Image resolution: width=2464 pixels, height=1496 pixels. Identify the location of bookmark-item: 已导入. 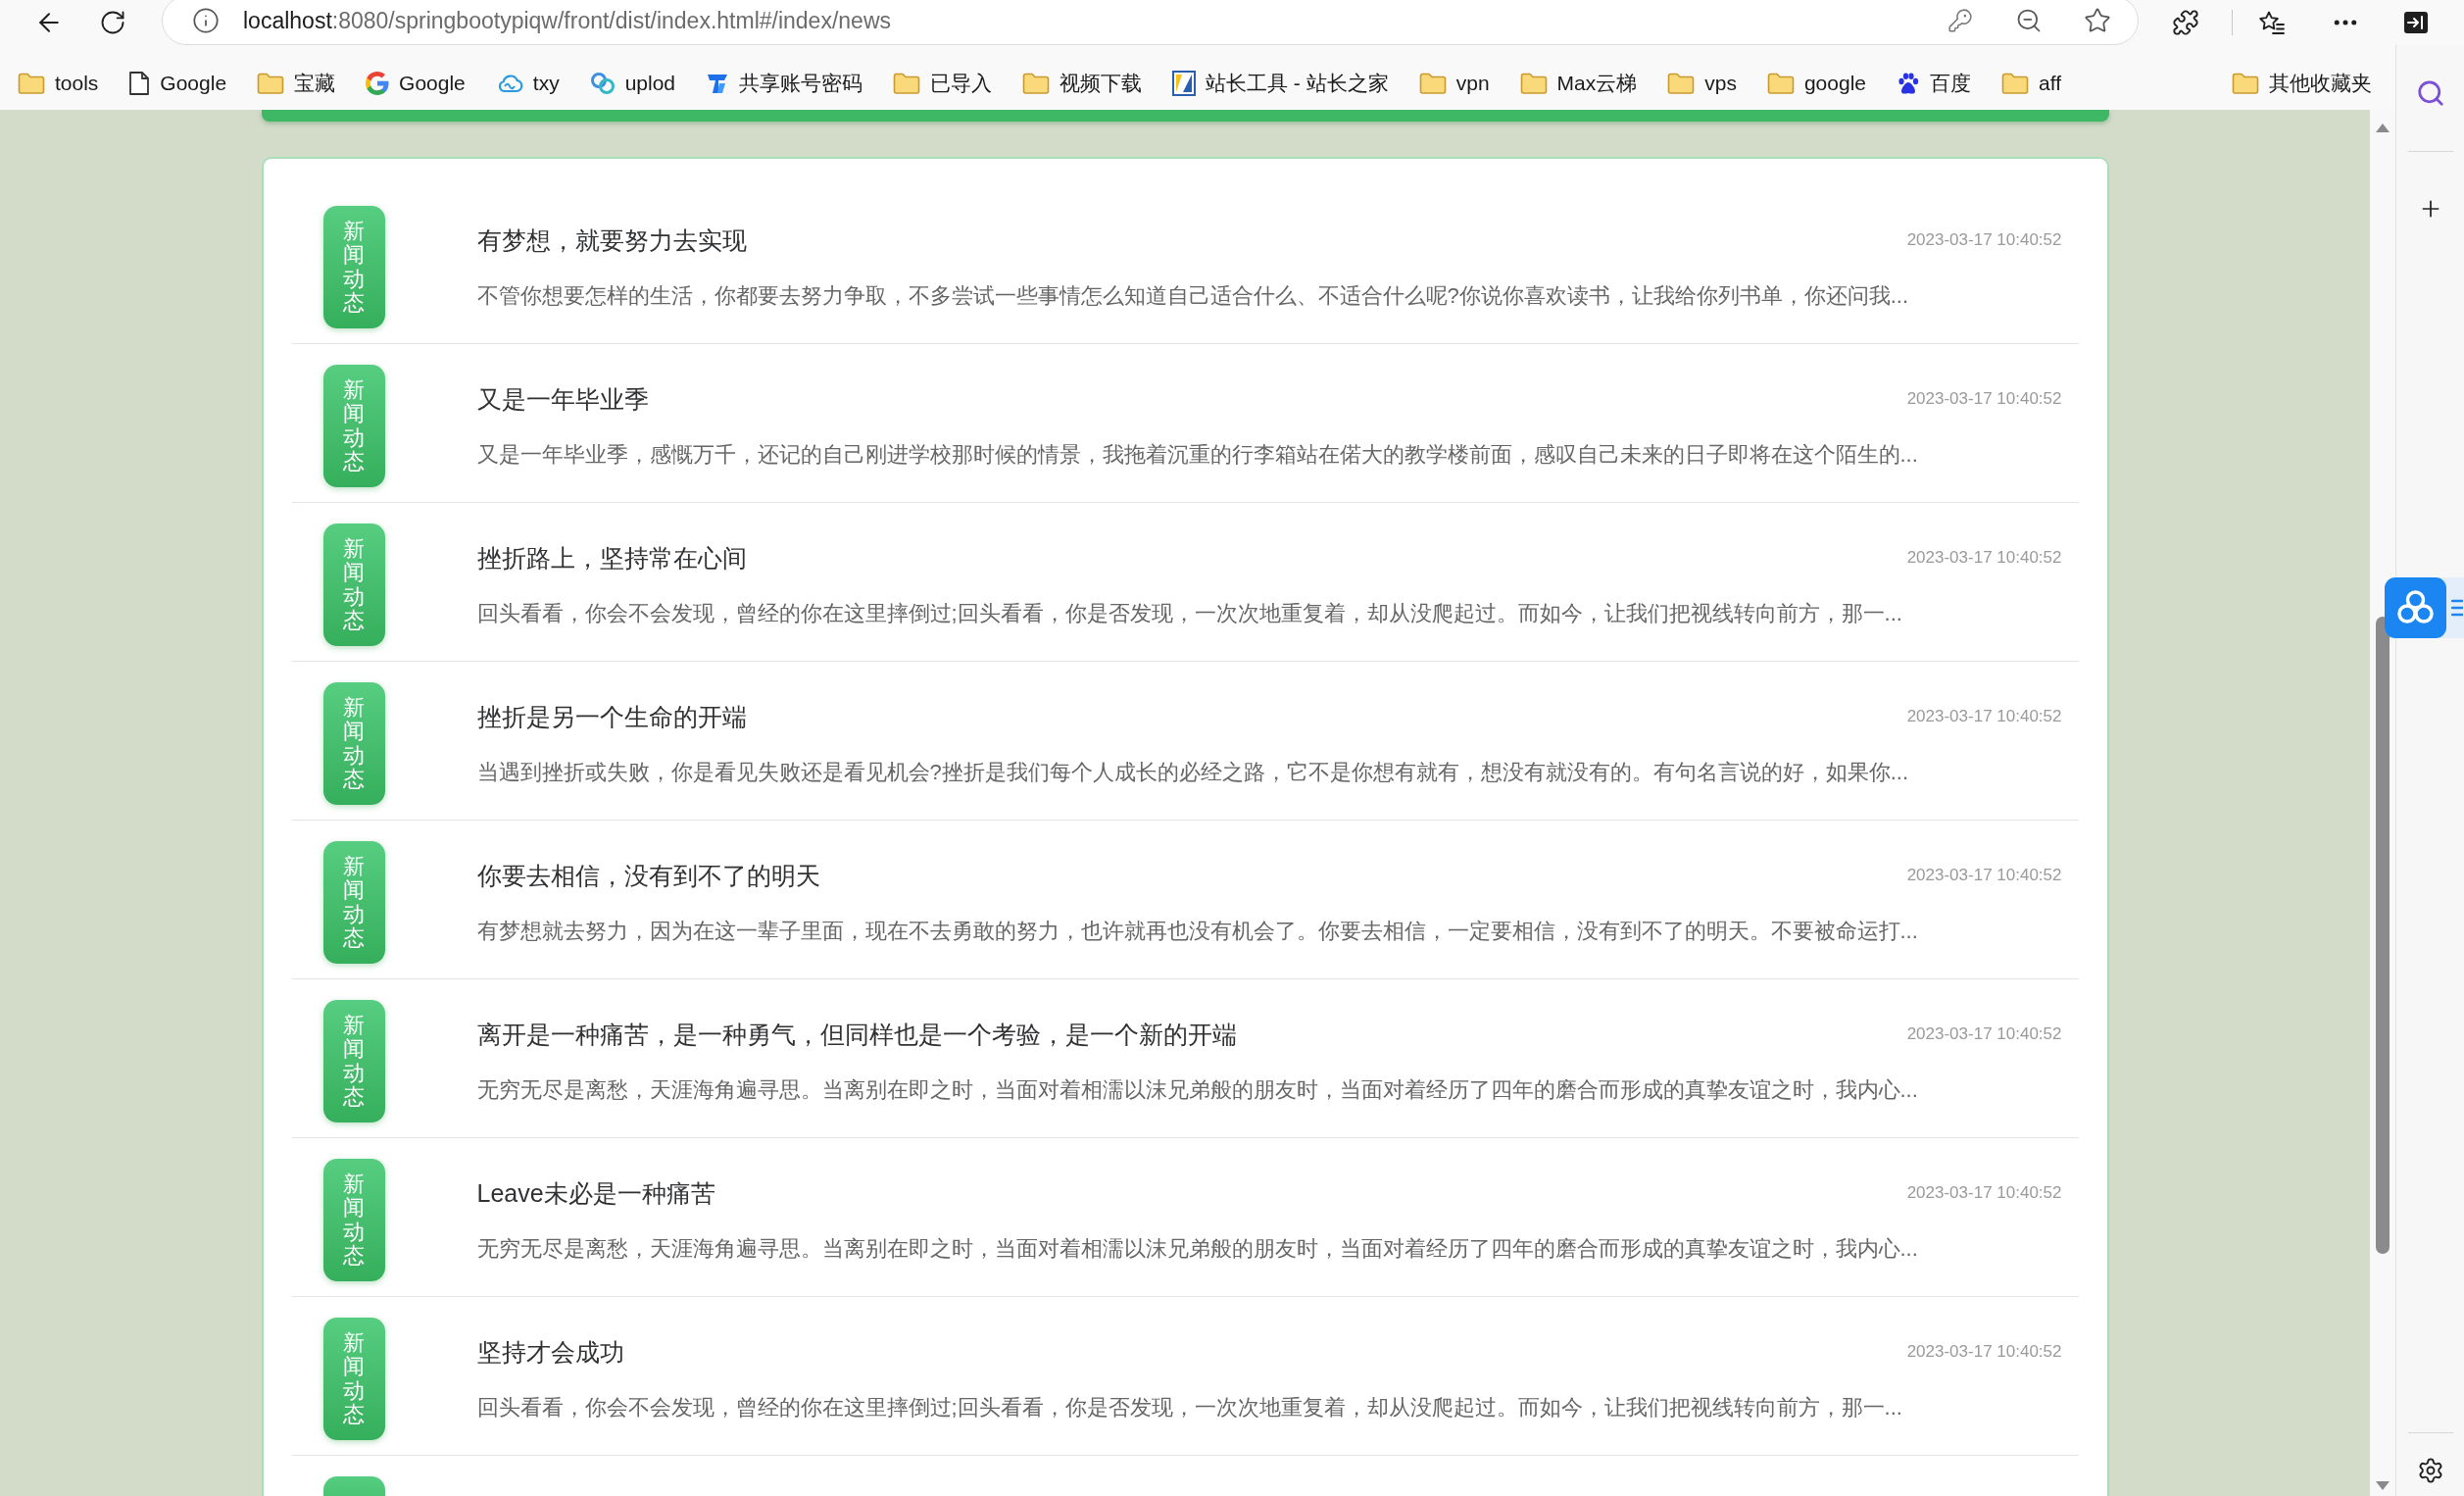
(943, 83).